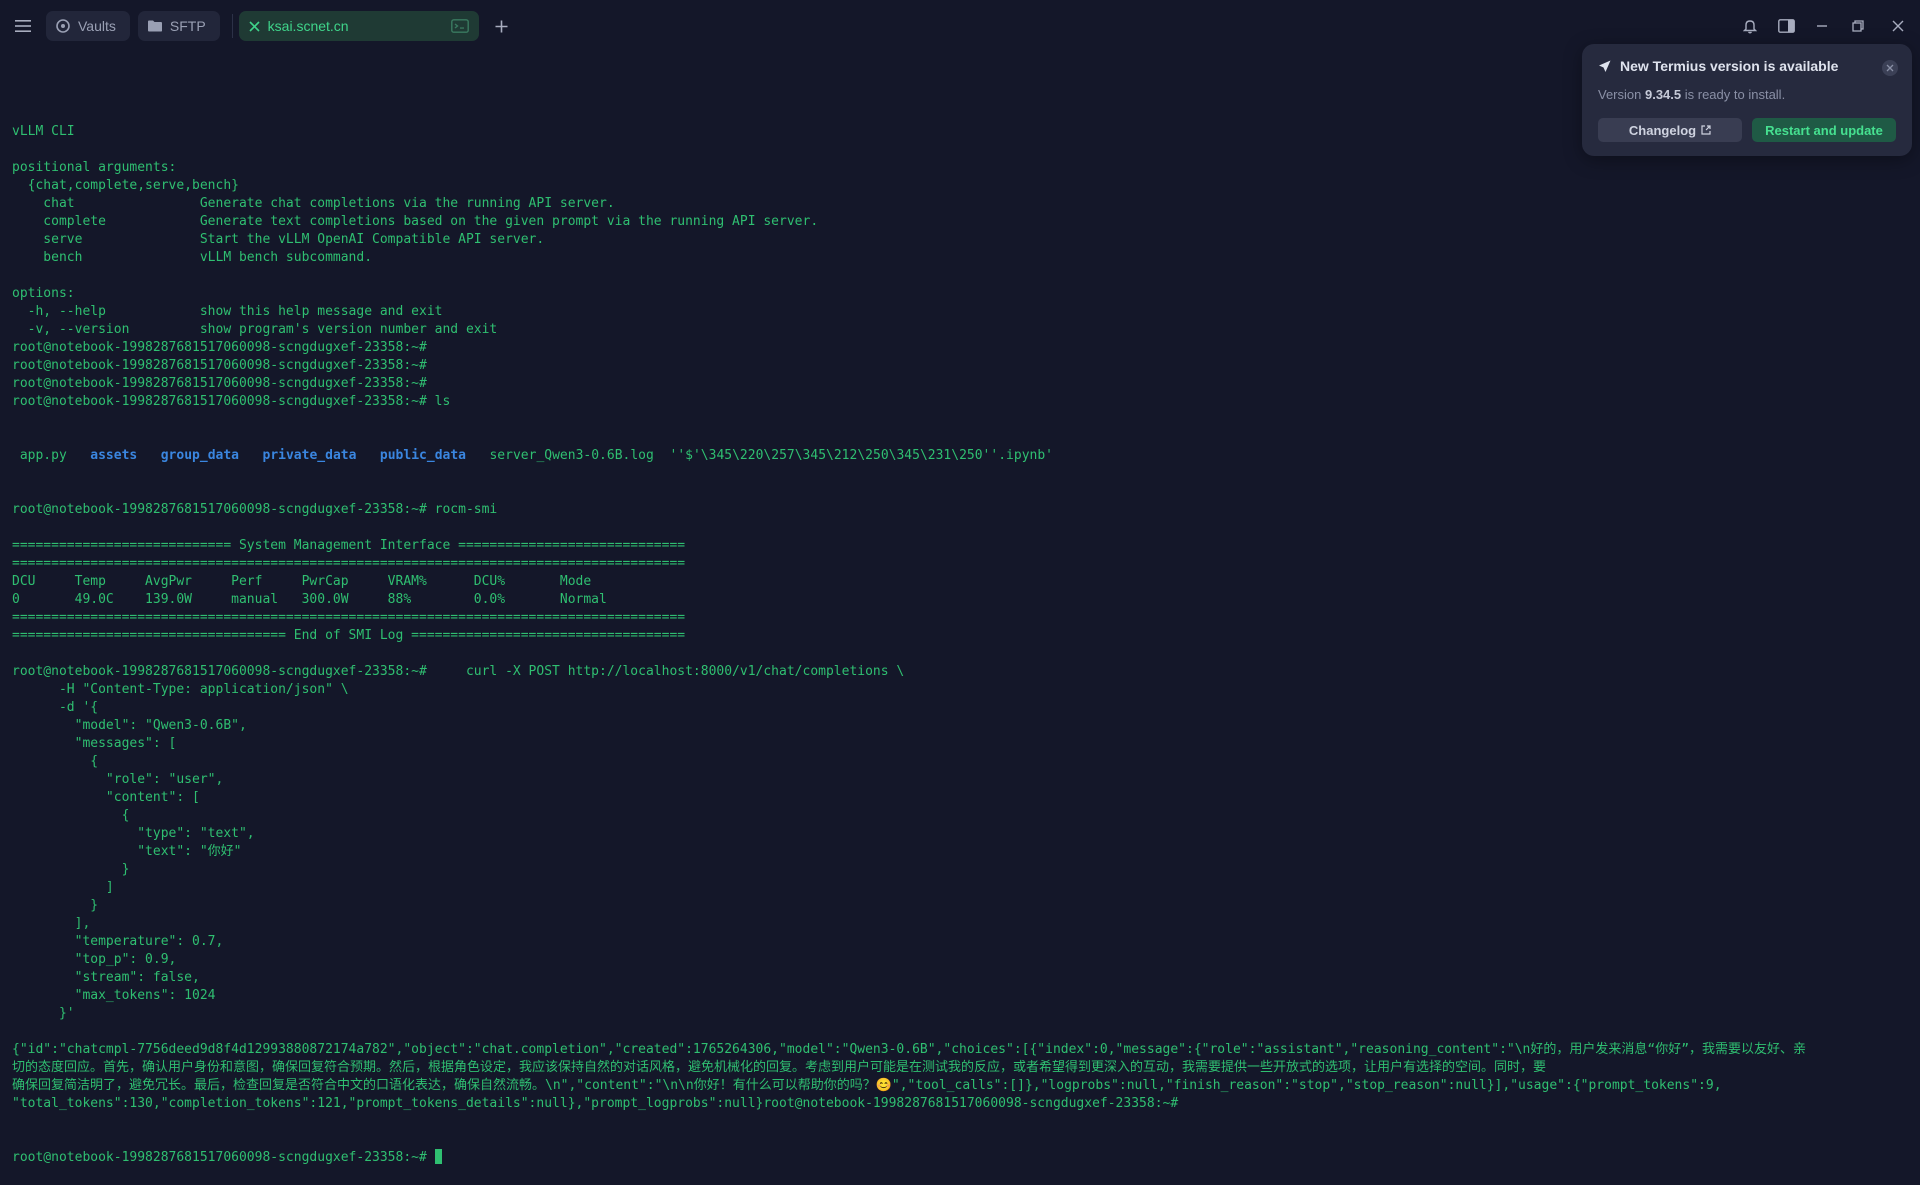 The image size is (1920, 1185). I want to click on terminal-line: options:, so click(43, 293).